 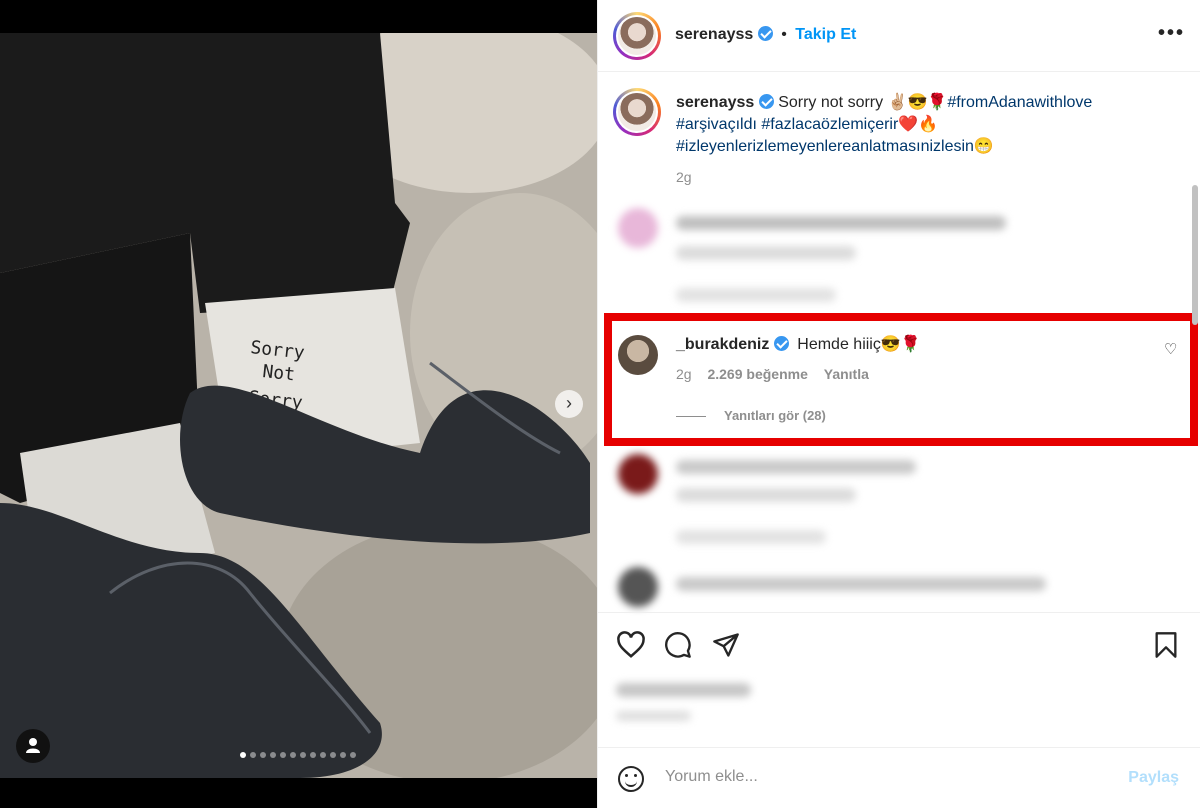 I want to click on hashtag: #arşivaçıldı, so click(x=716, y=124).